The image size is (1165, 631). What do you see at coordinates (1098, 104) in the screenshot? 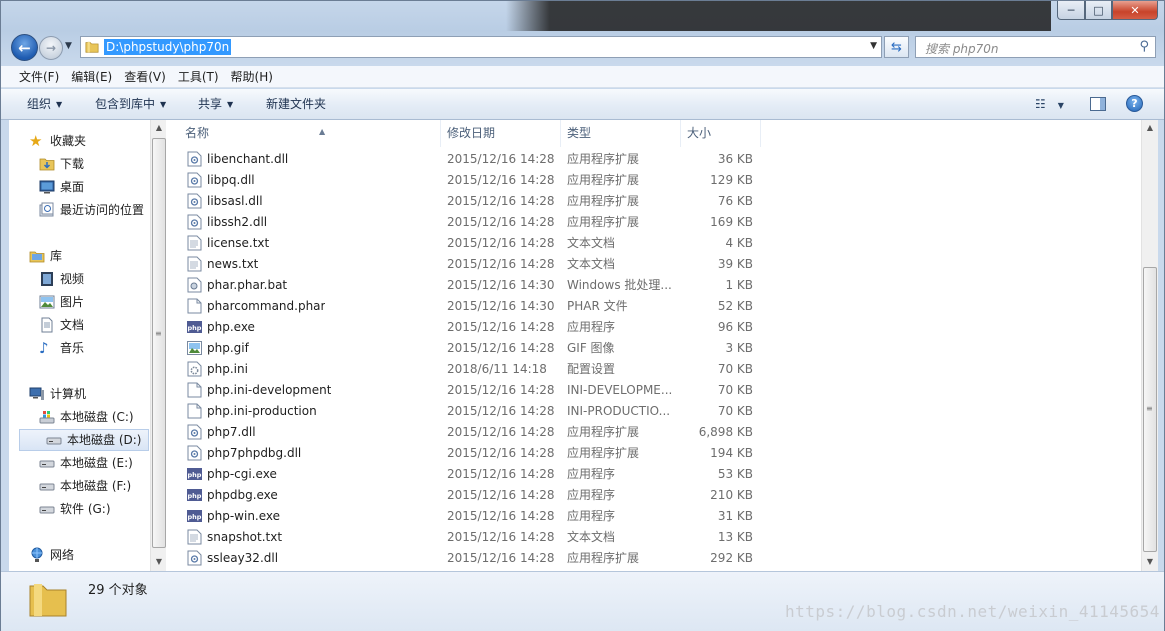
I see `preview-pane-icon` at bounding box center [1098, 104].